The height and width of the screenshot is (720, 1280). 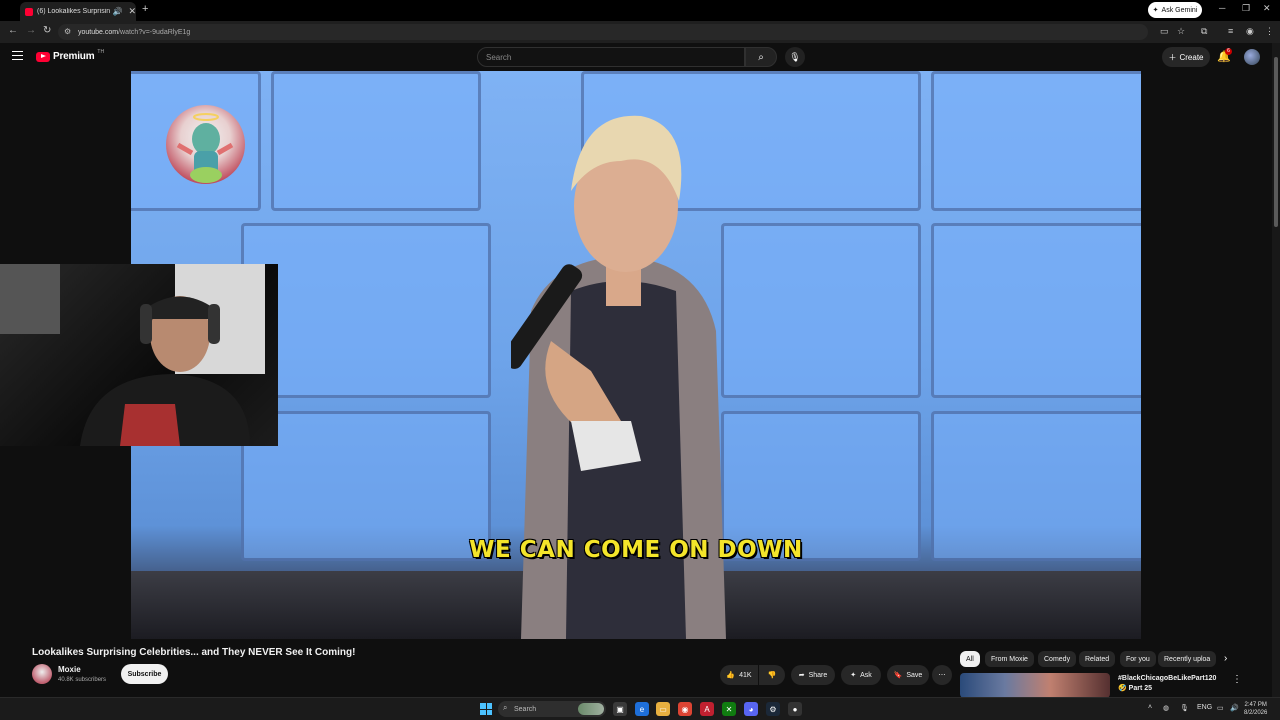 I want to click on network-icon: ▭, so click(x=1220, y=708).